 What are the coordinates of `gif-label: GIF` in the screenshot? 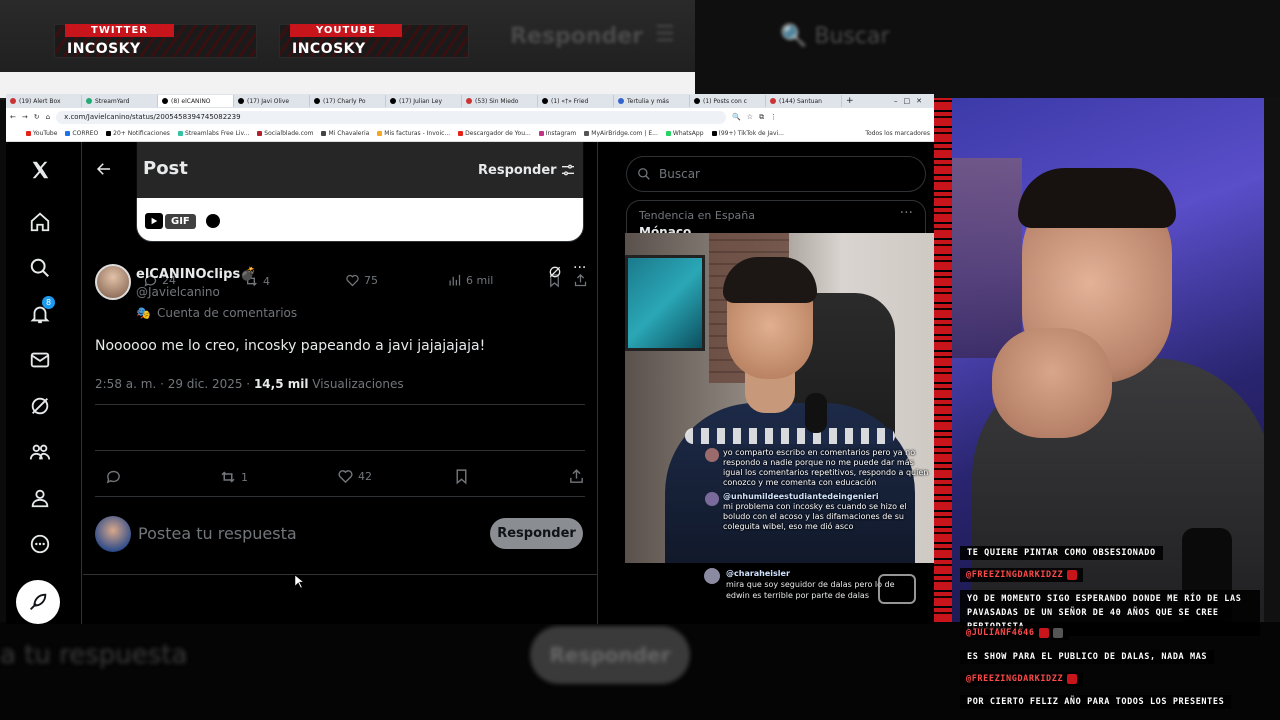 It's located at (180, 221).